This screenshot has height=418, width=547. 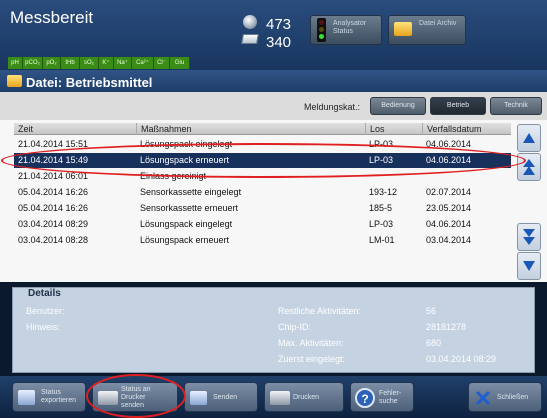 What do you see at coordinates (45, 311) in the screenshot?
I see `benutzer-label: Benutzer:` at bounding box center [45, 311].